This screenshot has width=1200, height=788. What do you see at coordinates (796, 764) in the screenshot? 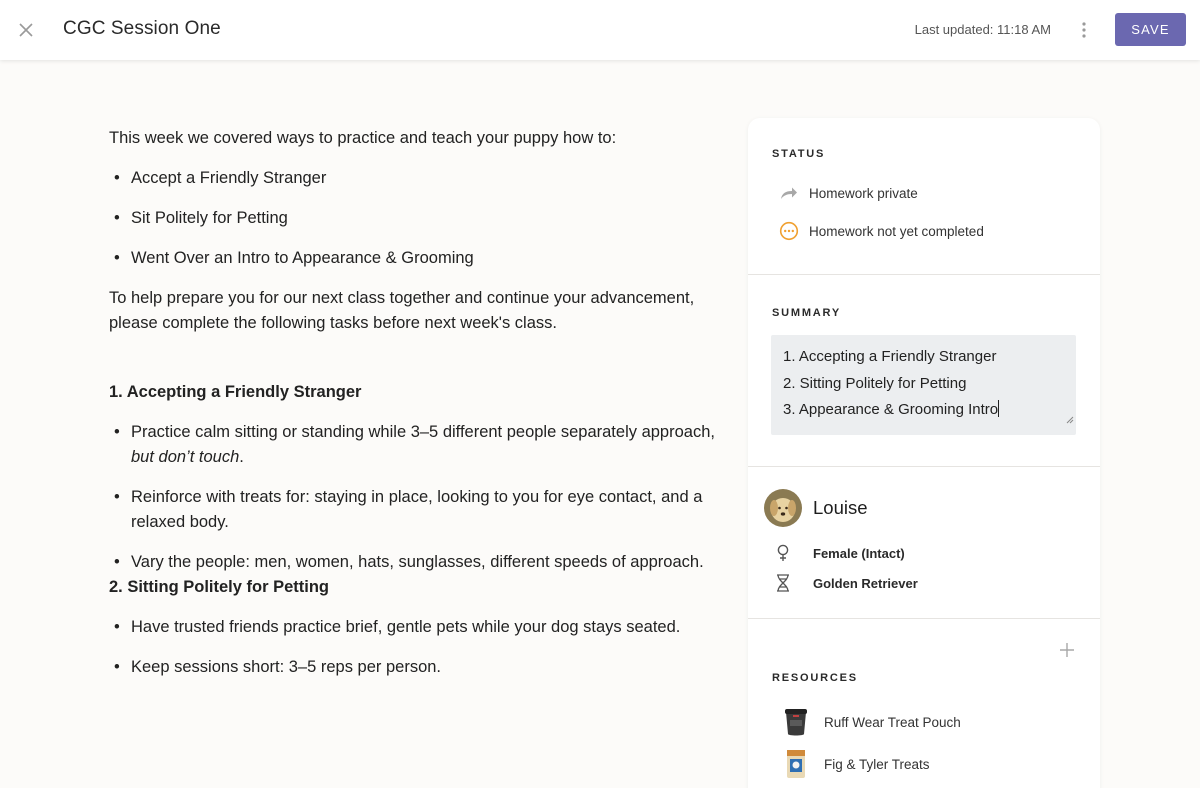
I see `treats-bag-thumbnail` at bounding box center [796, 764].